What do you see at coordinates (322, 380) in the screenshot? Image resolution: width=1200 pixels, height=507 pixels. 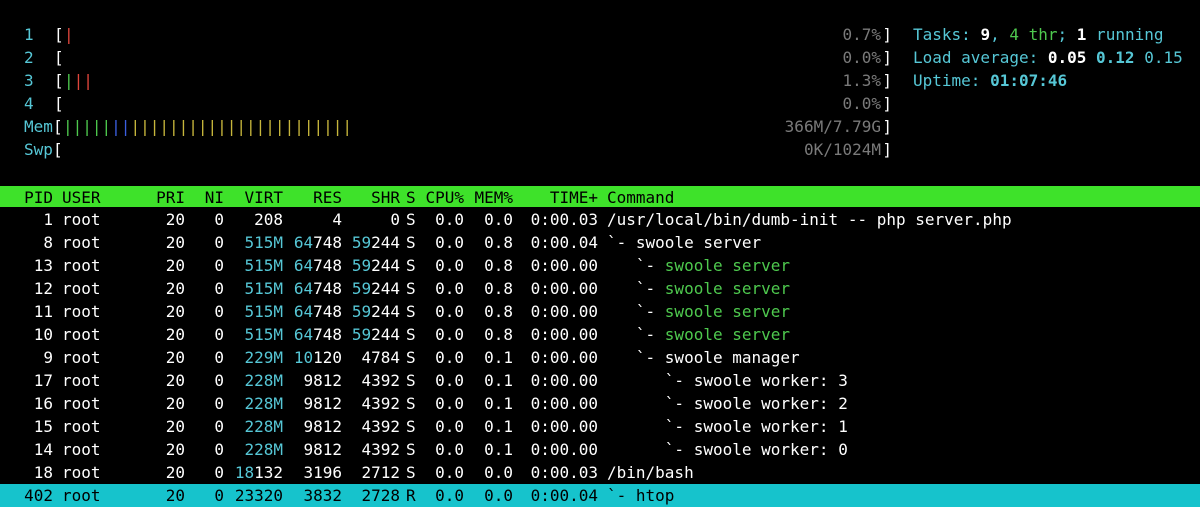 I see `res-cell: 9812` at bounding box center [322, 380].